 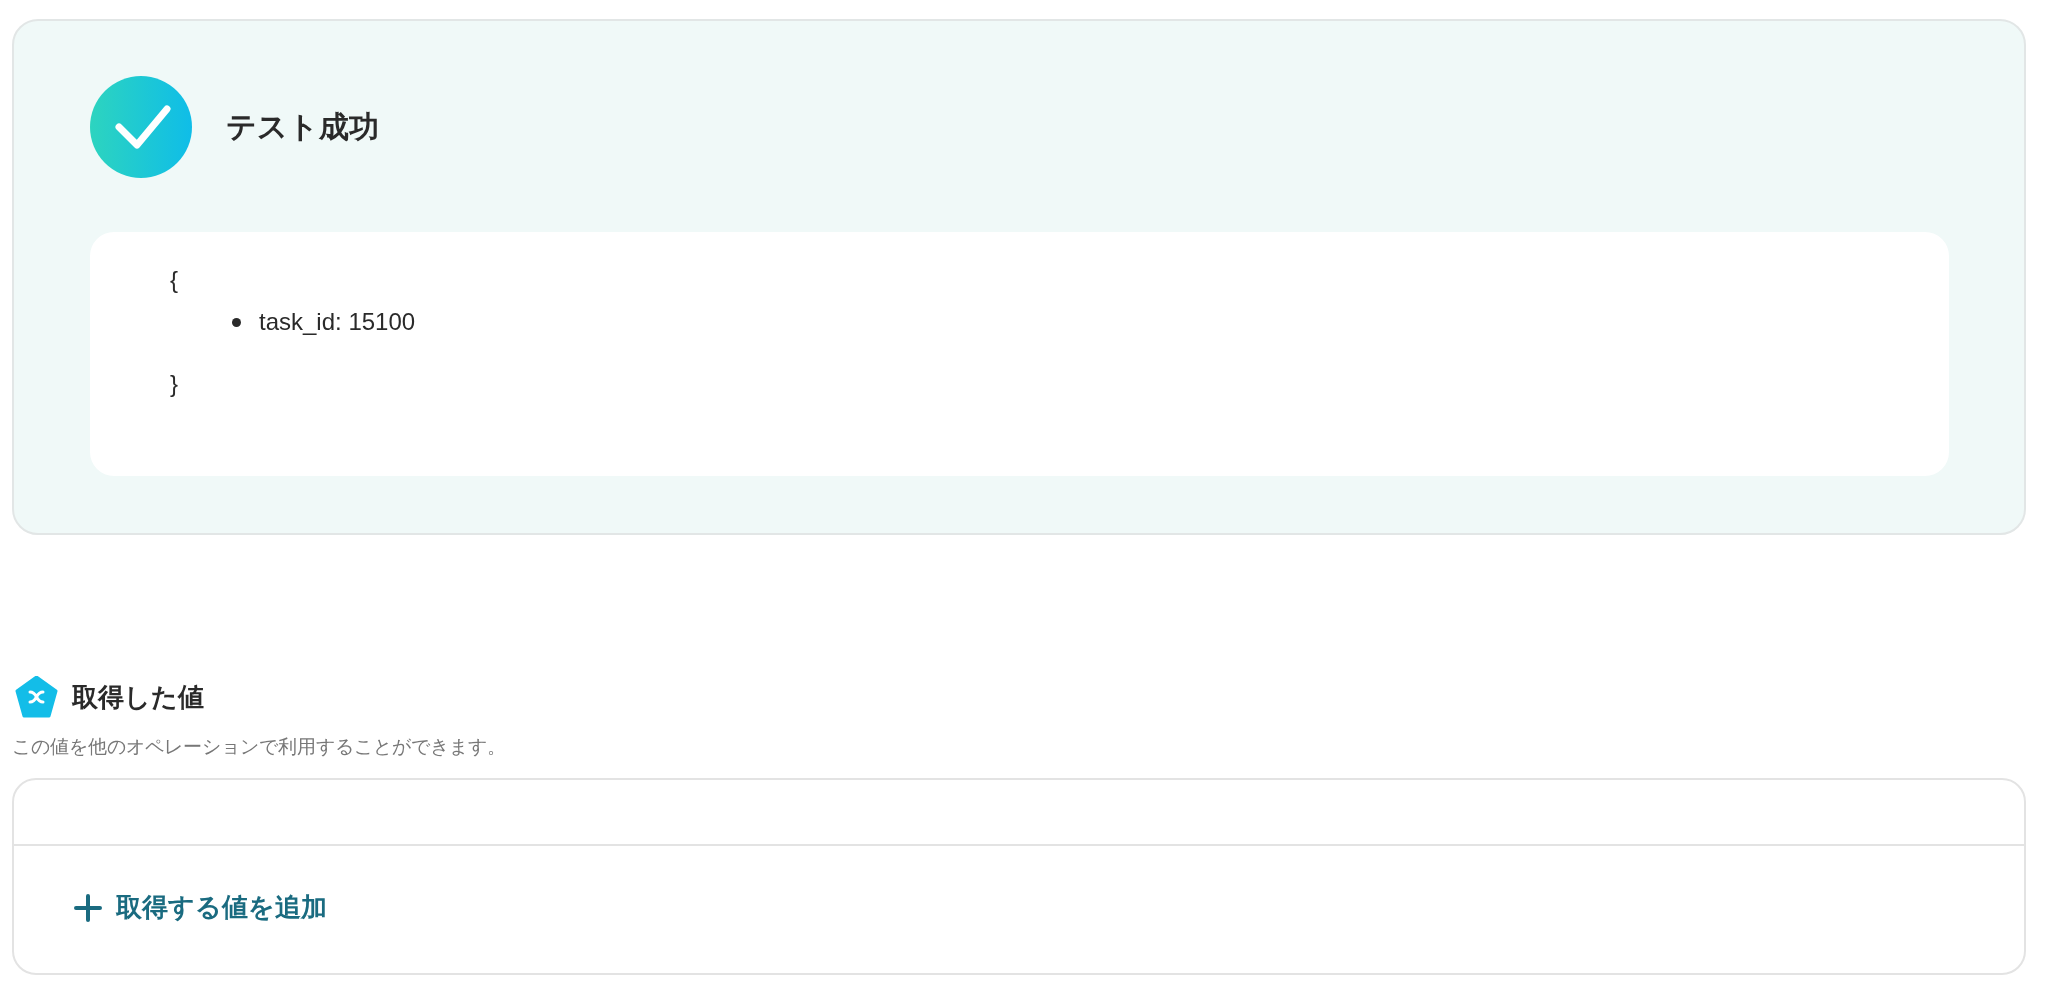 What do you see at coordinates (88, 907) in the screenshot?
I see `plus-icon` at bounding box center [88, 907].